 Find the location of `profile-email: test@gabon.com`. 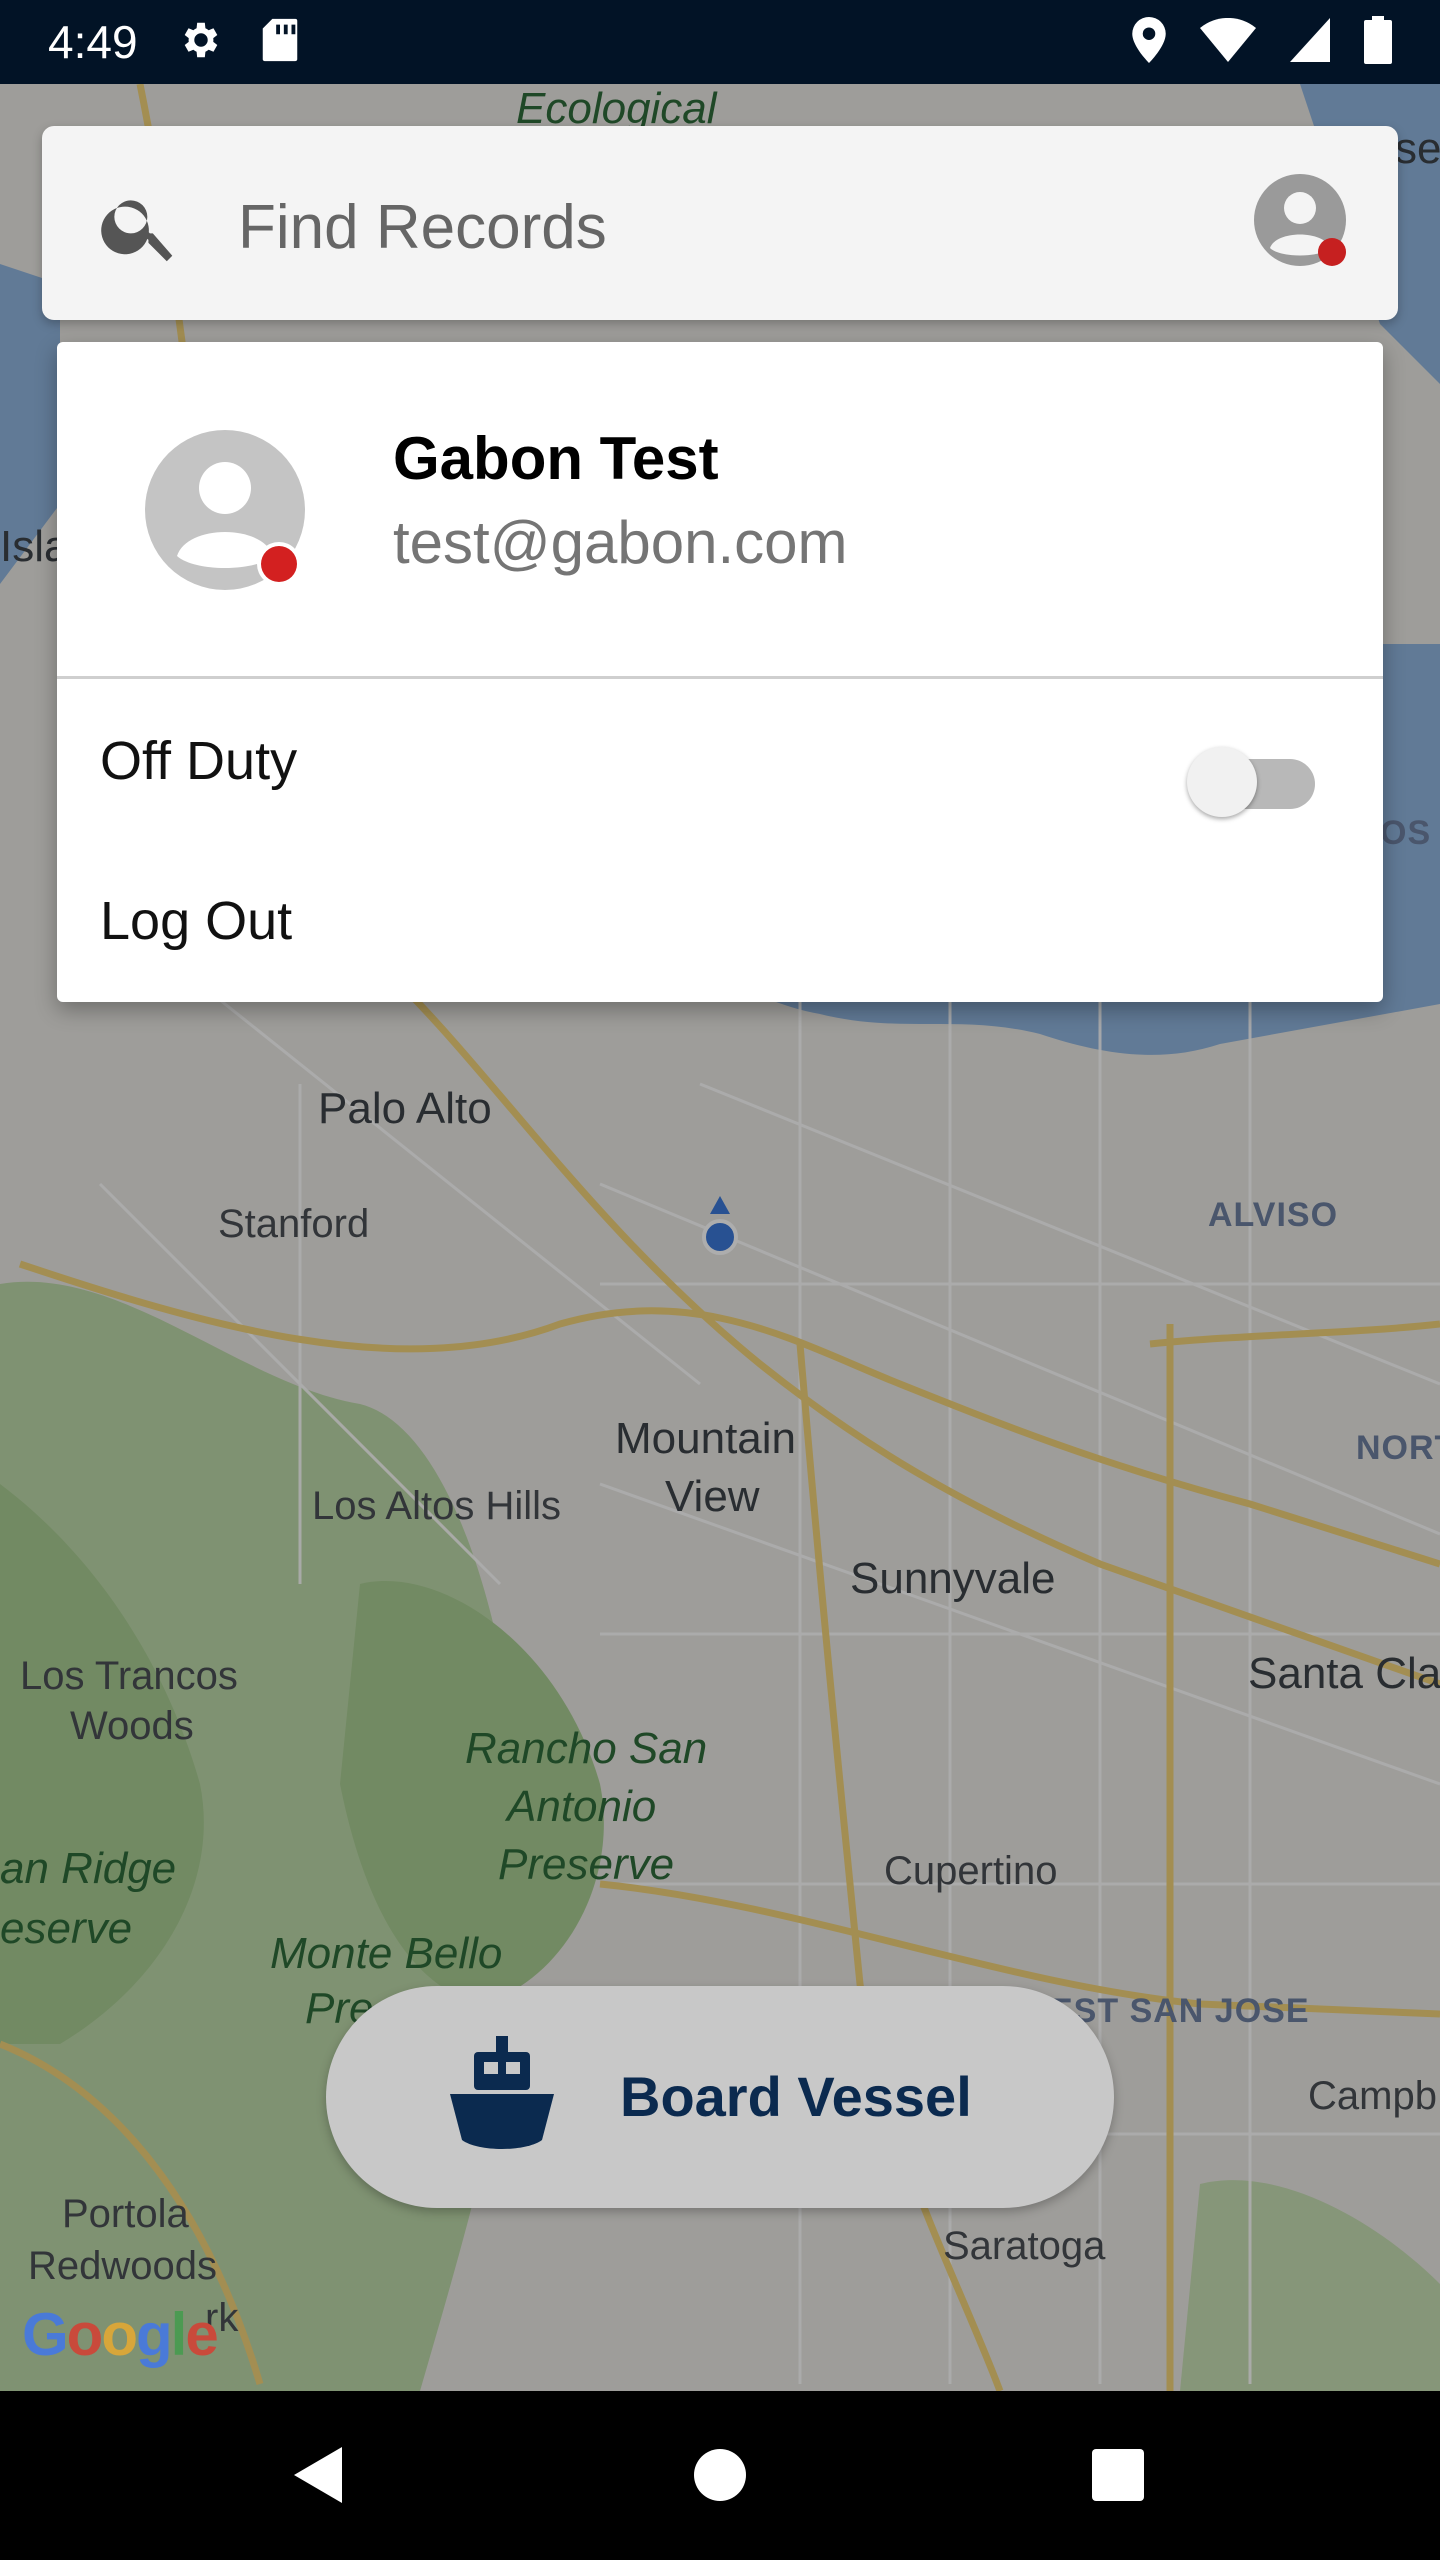

profile-email: test@gabon.com is located at coordinates (620, 542).